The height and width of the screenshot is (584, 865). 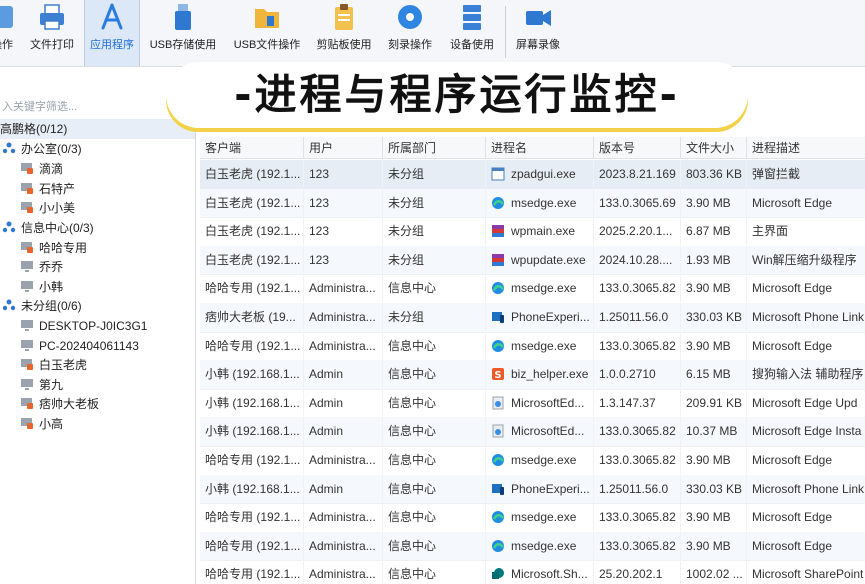 I want to click on column-header: 所属部门, so click(x=434, y=148).